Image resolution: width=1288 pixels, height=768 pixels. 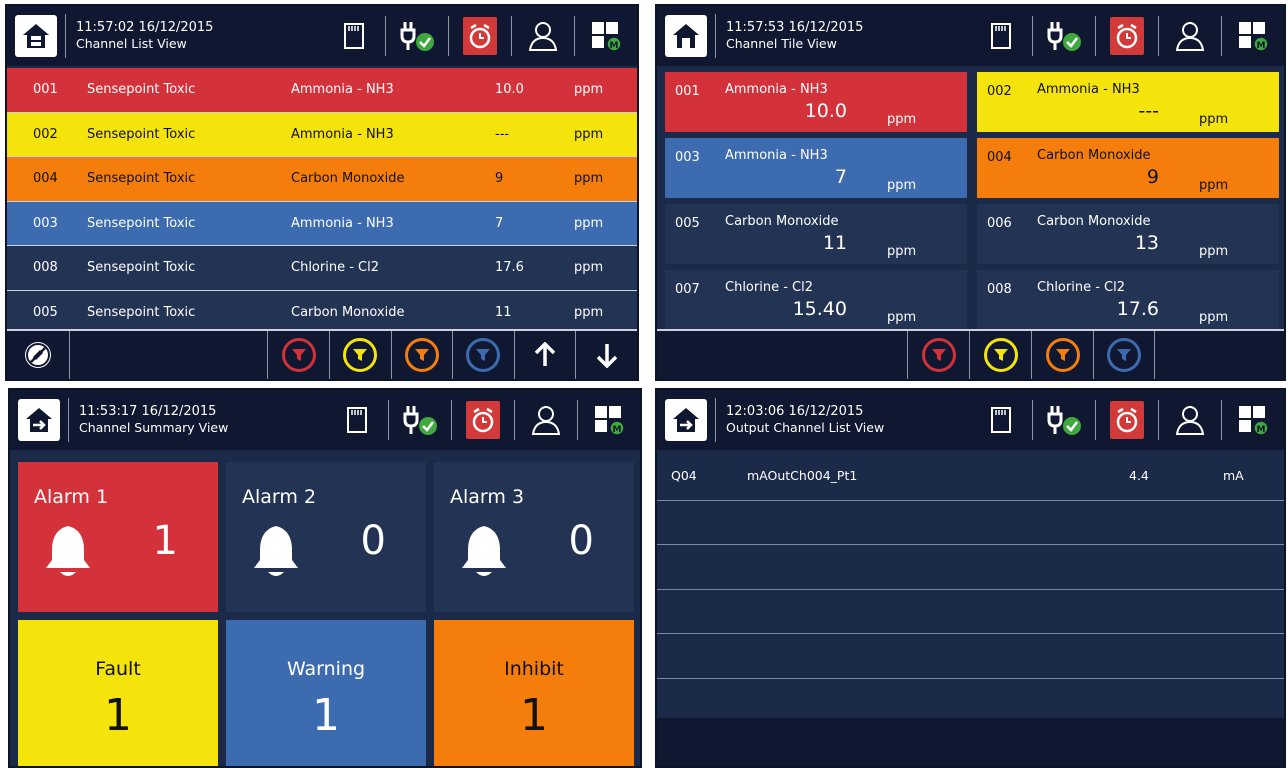 What do you see at coordinates (154, 427) in the screenshot?
I see `header-view-title: Channel Summary View` at bounding box center [154, 427].